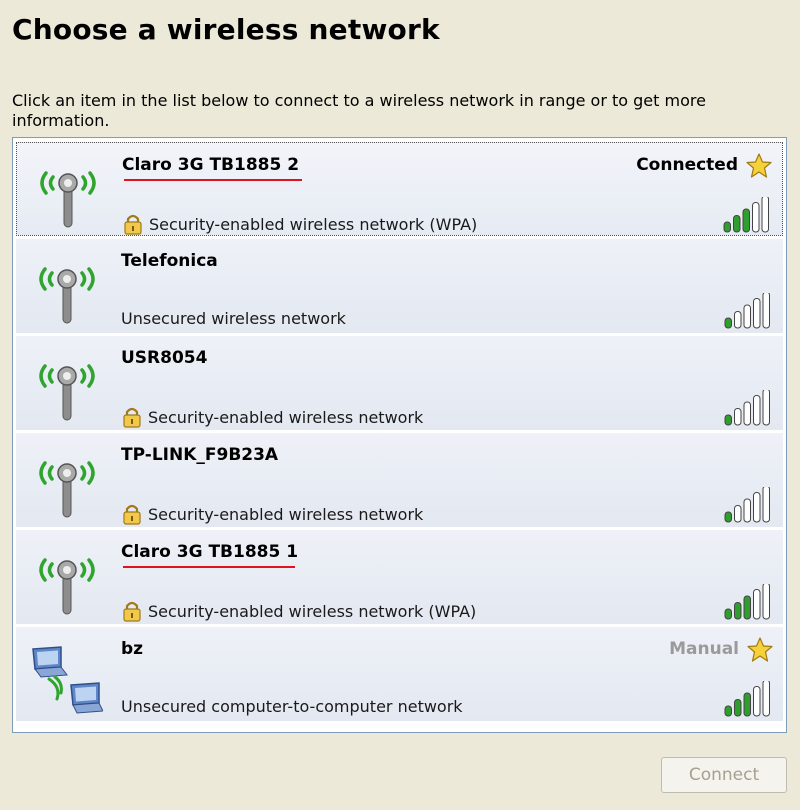 The image size is (800, 810). I want to click on computer-to-computer-icon, so click(67, 678).